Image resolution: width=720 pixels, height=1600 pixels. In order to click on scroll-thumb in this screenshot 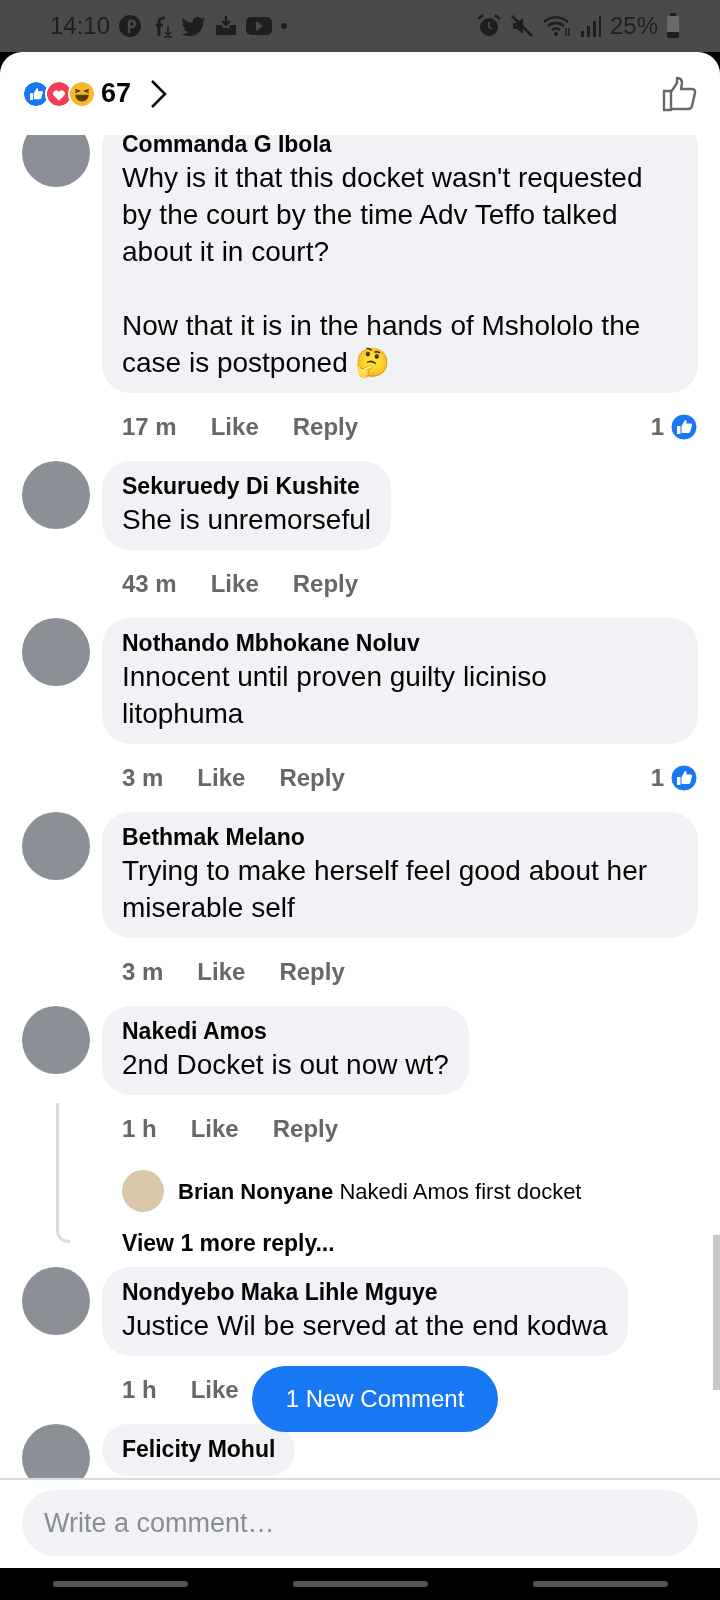, I will do `click(716, 1312)`.